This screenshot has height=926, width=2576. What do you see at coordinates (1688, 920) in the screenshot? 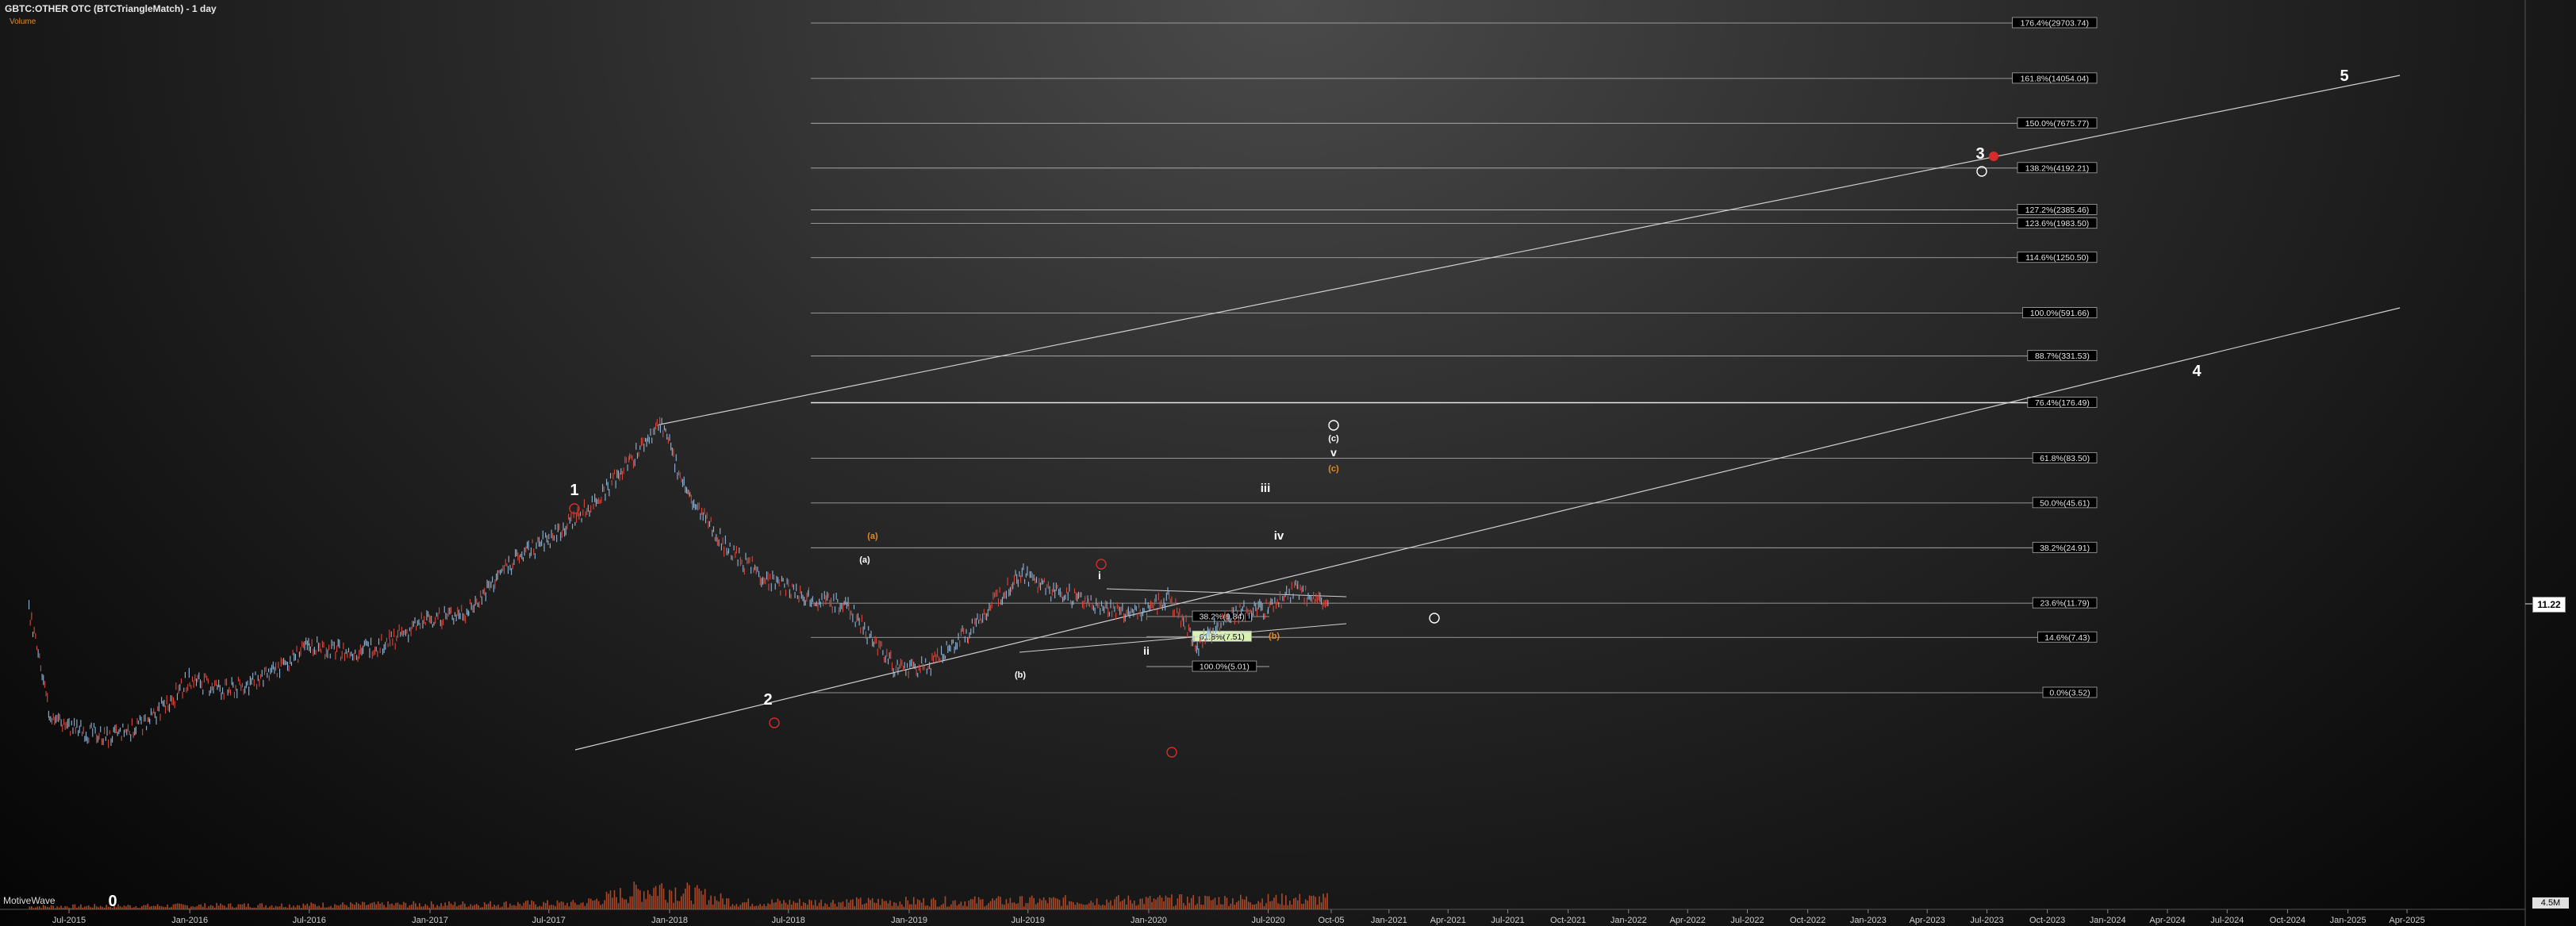
I see `x-tick-label: Apr-2022` at bounding box center [1688, 920].